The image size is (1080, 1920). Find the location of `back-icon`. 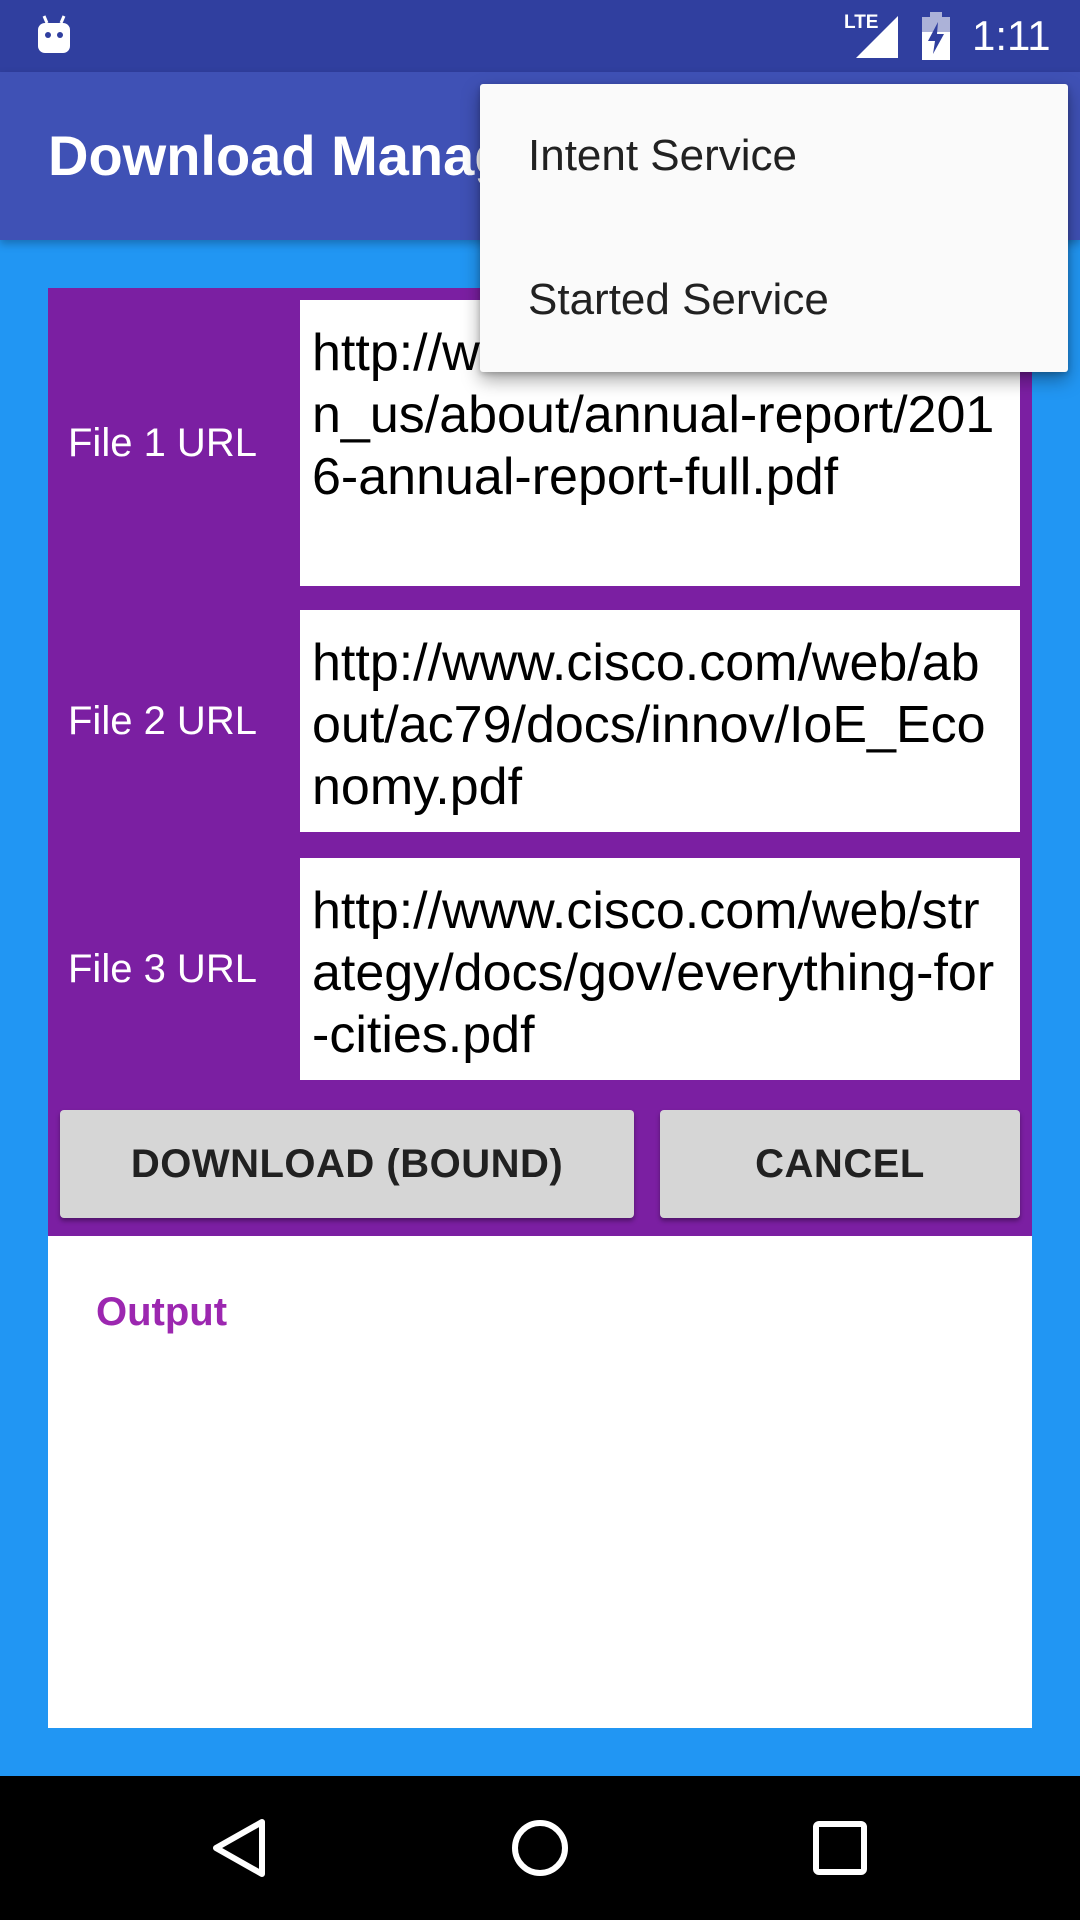

back-icon is located at coordinates (240, 1848).